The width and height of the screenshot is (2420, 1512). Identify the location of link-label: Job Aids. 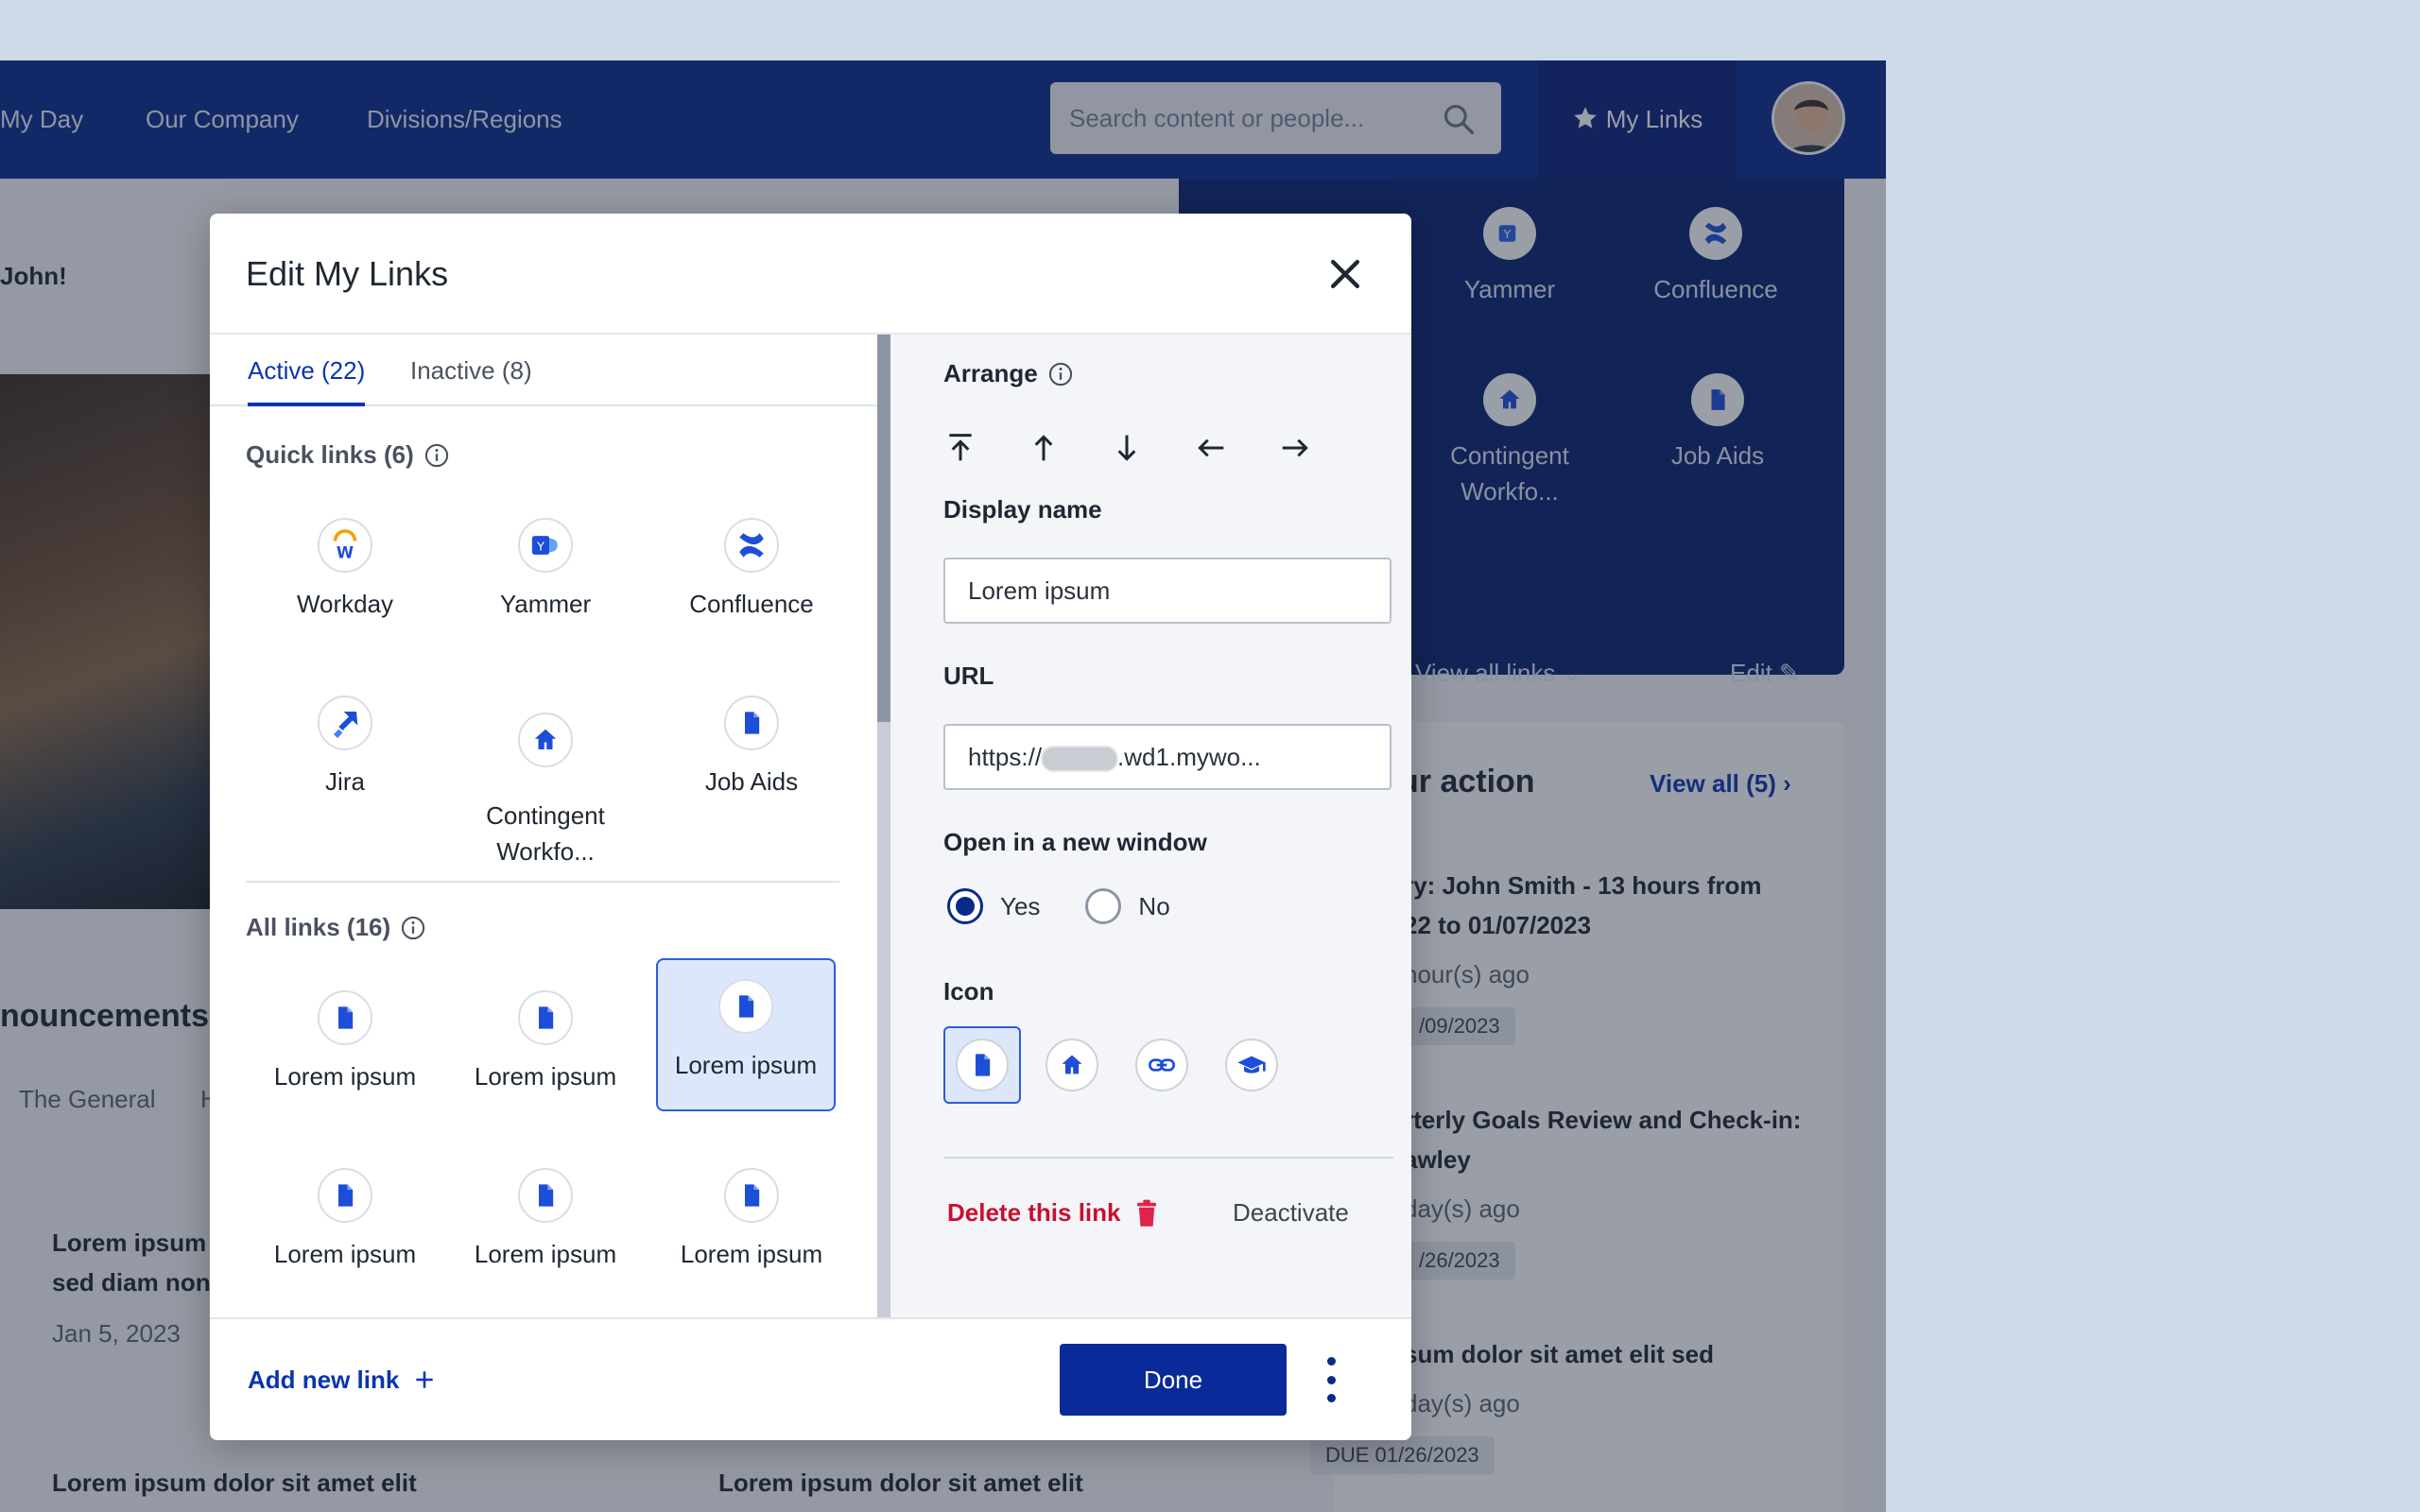
(751, 781).